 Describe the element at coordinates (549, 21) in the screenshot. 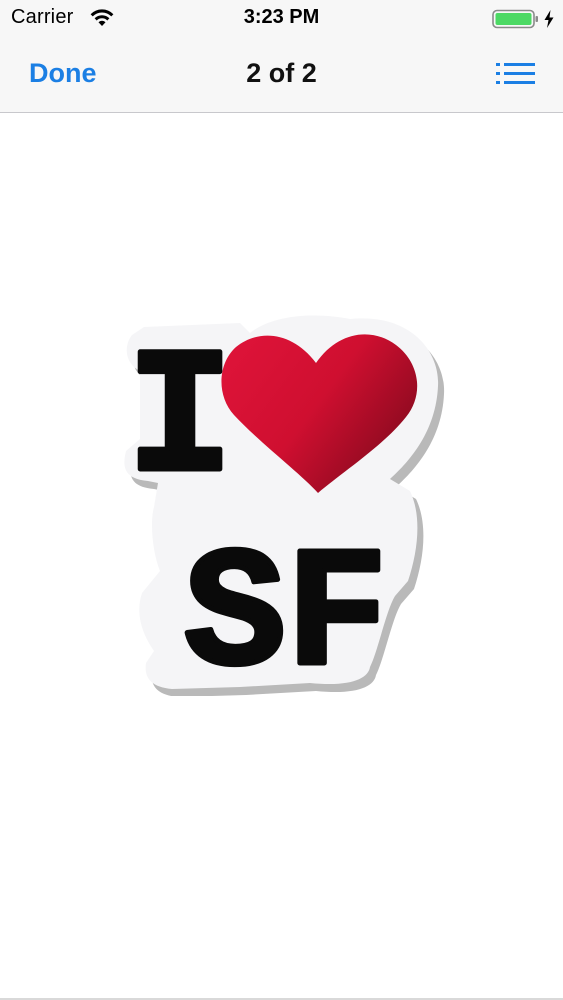

I see `charging-bolt-icon` at that location.